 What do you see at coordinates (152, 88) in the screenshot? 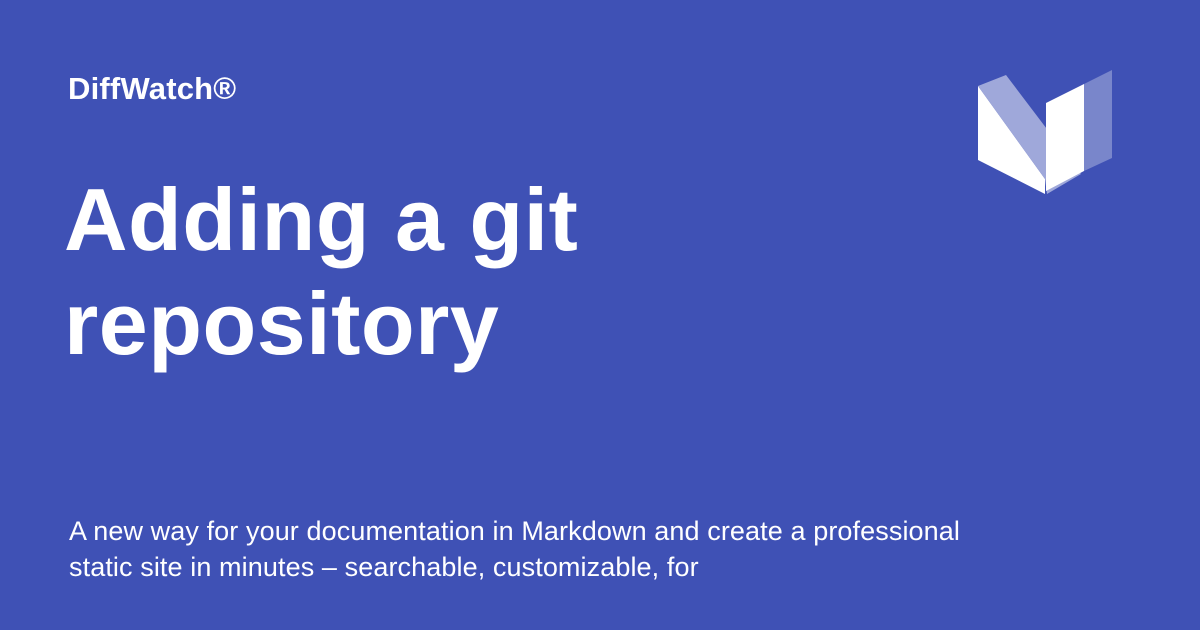
I see `brand-name: DiffWatch®` at bounding box center [152, 88].